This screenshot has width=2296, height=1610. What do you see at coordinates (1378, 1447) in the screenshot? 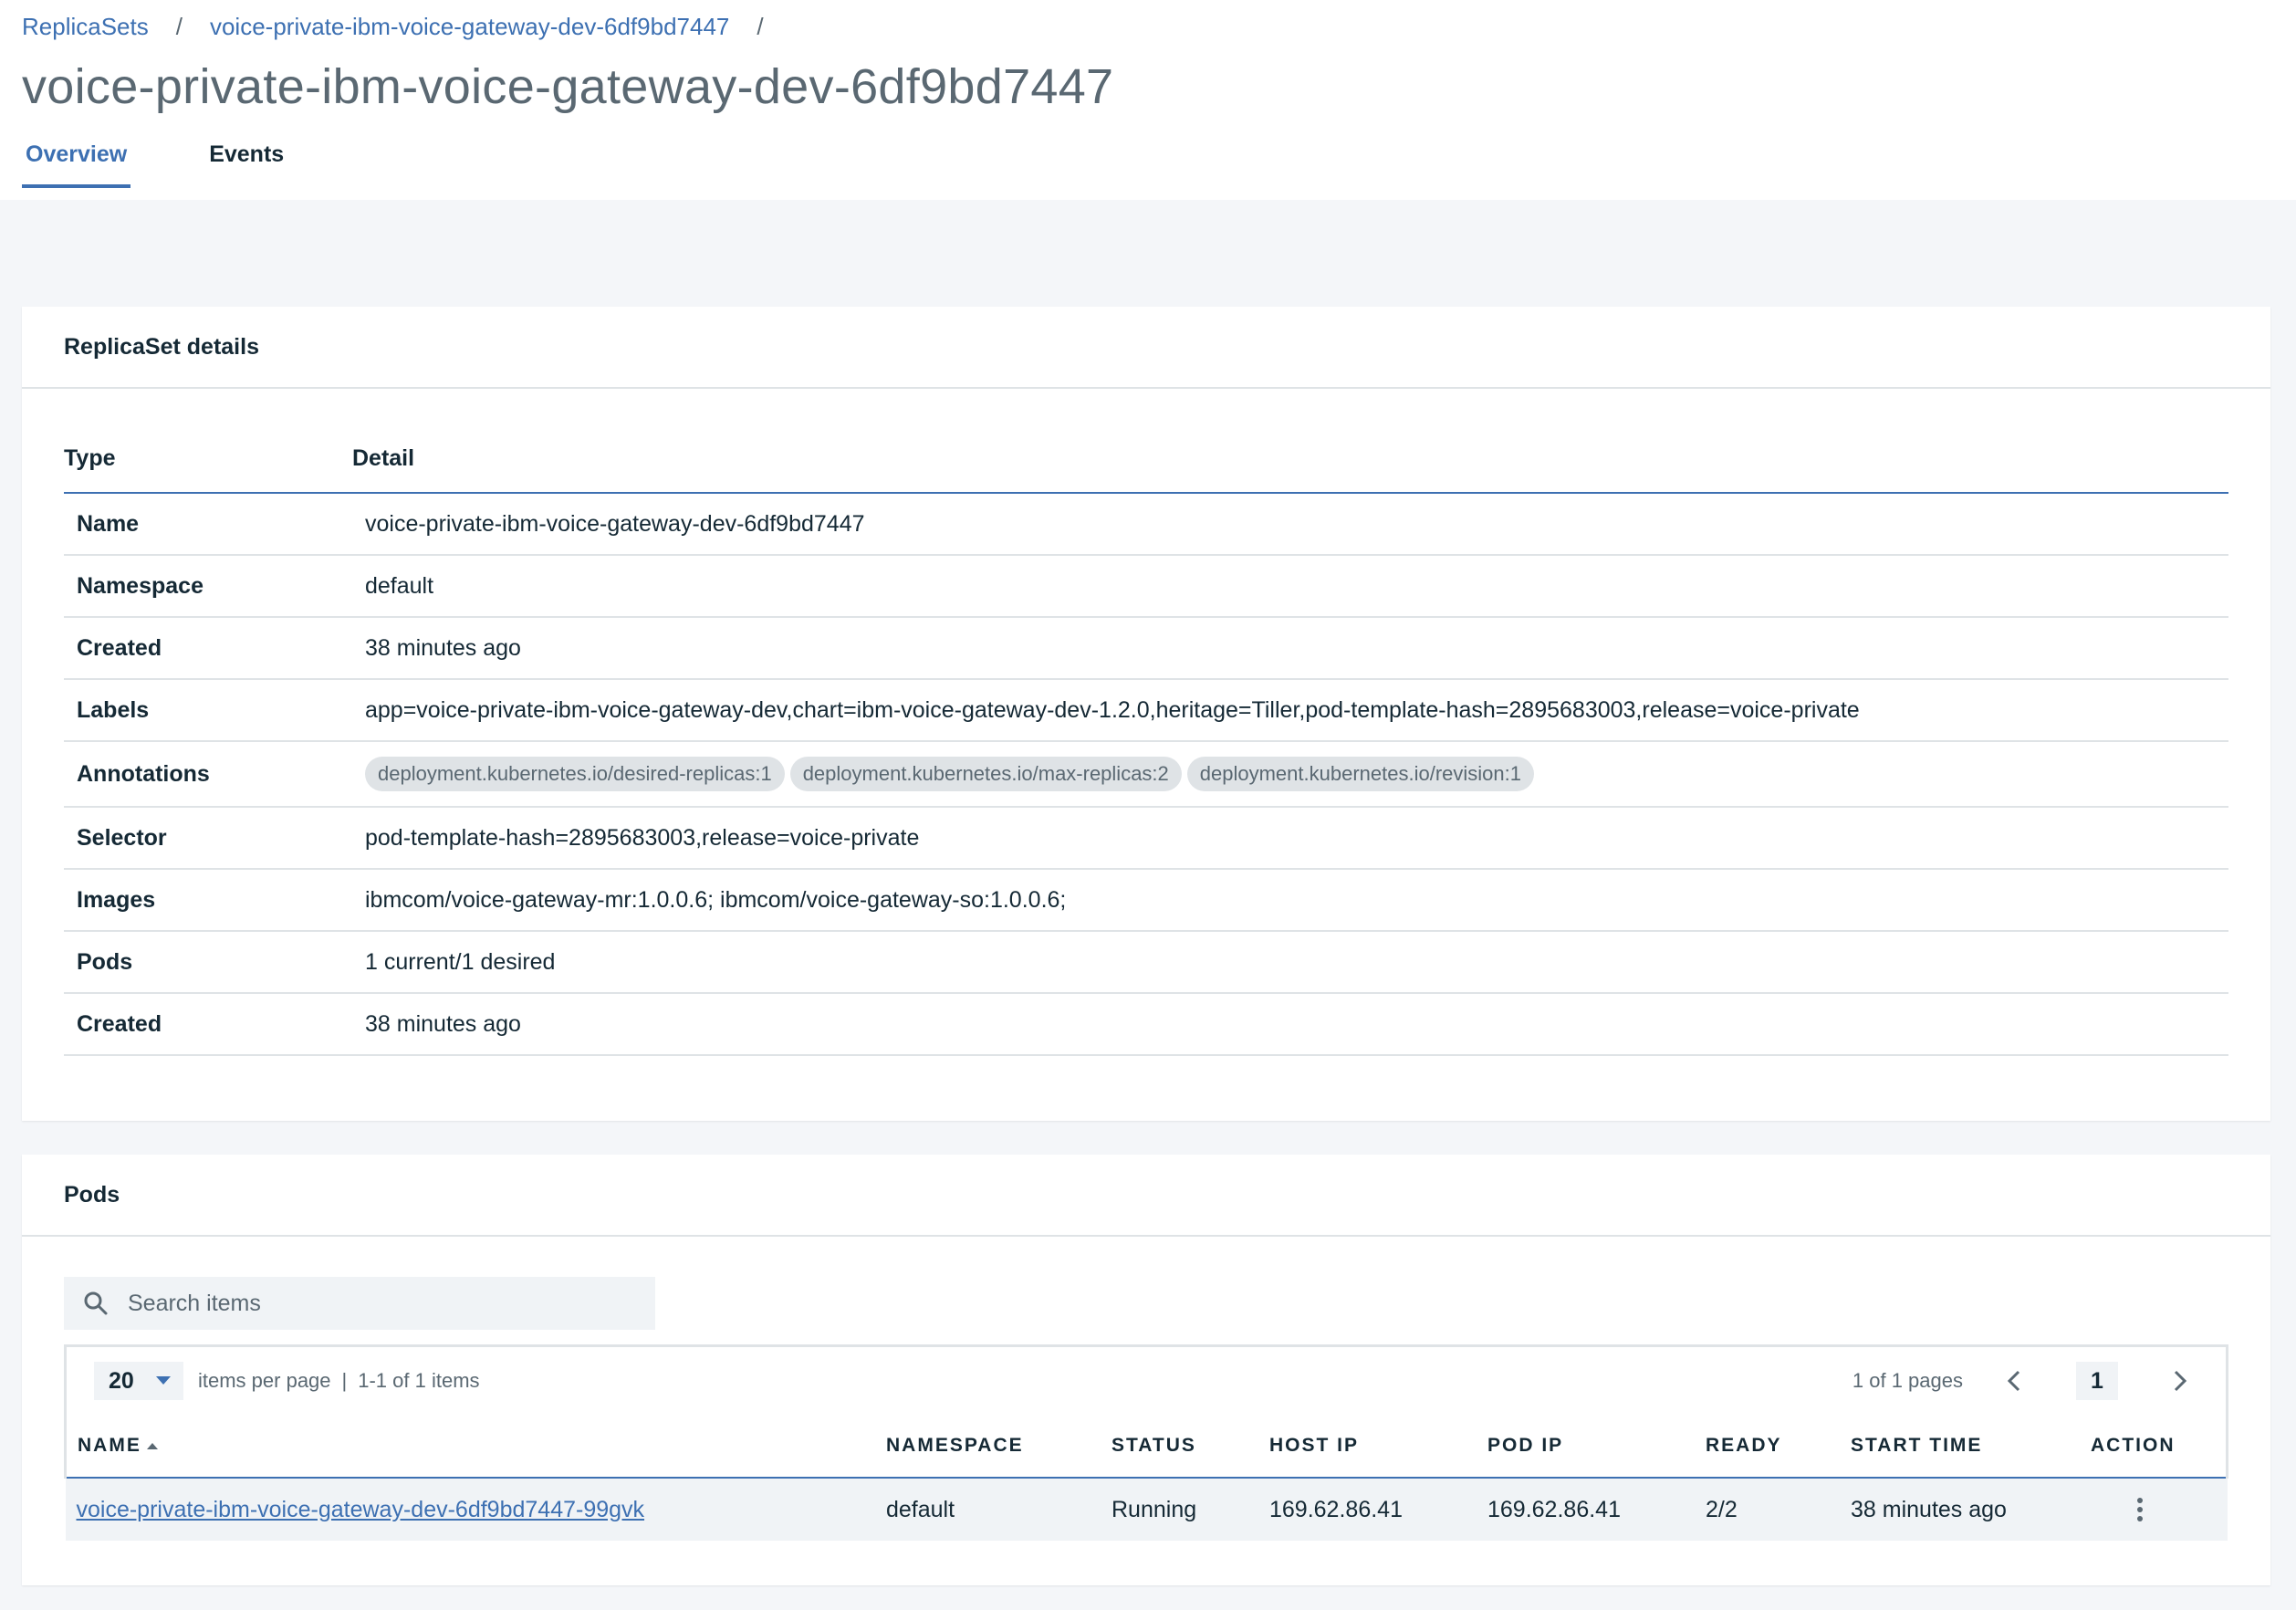
I see `column-header-host-ip: HOST IP` at bounding box center [1378, 1447].